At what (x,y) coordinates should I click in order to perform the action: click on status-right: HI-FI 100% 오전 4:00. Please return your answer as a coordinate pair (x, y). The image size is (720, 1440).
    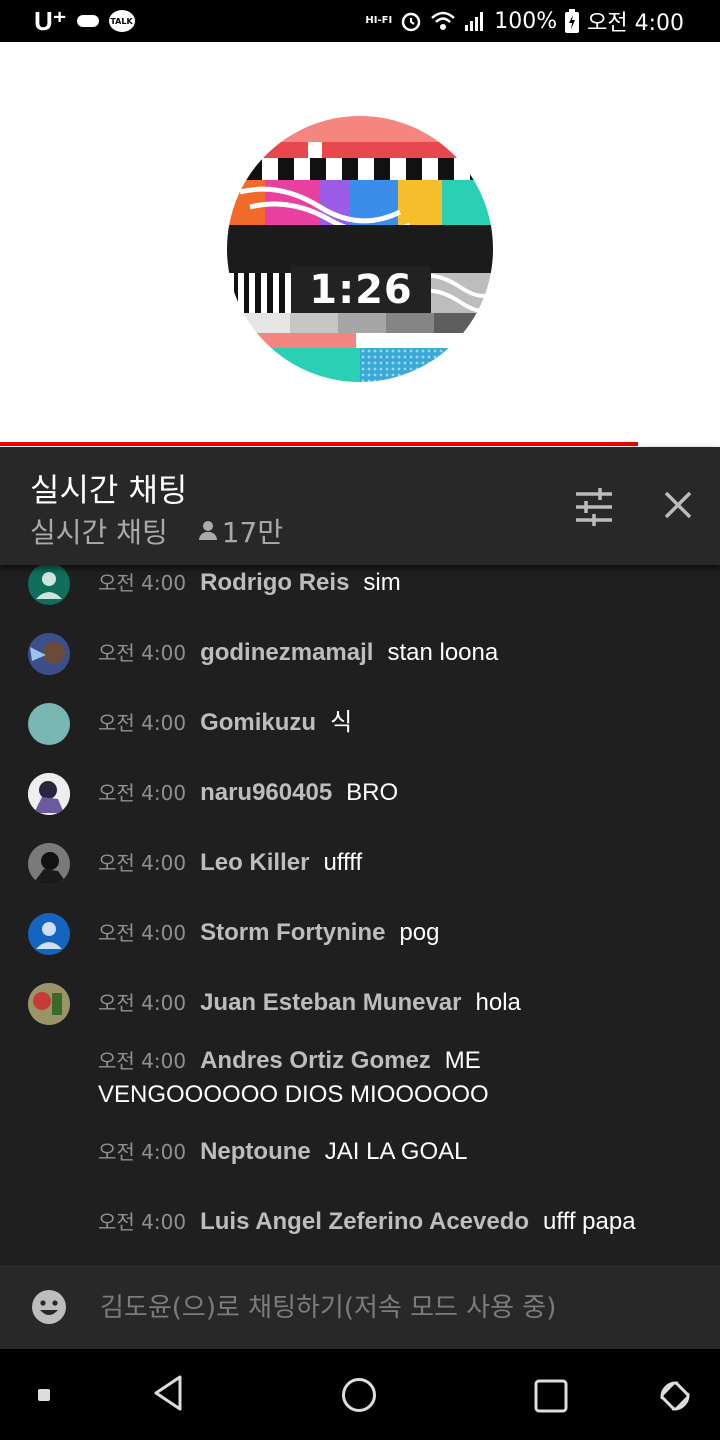
    Looking at the image, I should click on (524, 21).